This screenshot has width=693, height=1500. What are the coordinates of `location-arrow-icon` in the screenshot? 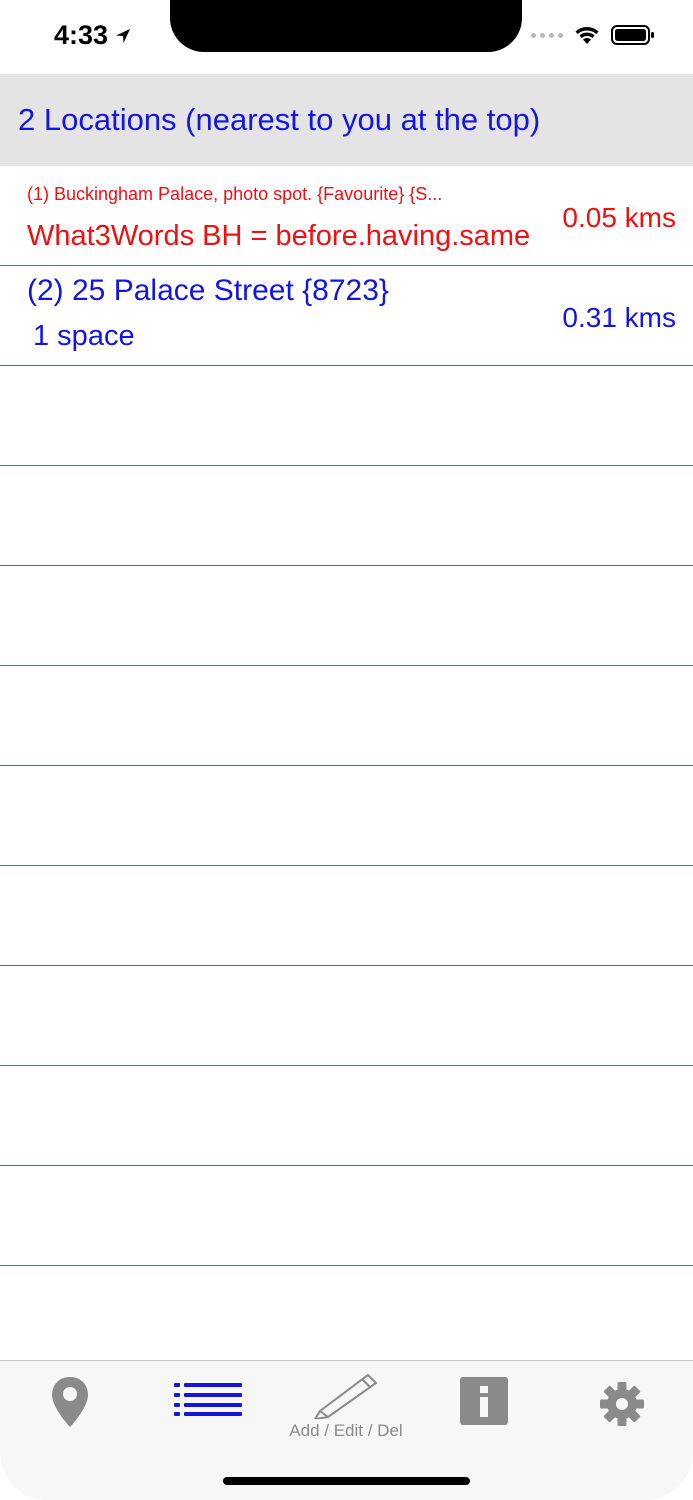 It's located at (123, 35).